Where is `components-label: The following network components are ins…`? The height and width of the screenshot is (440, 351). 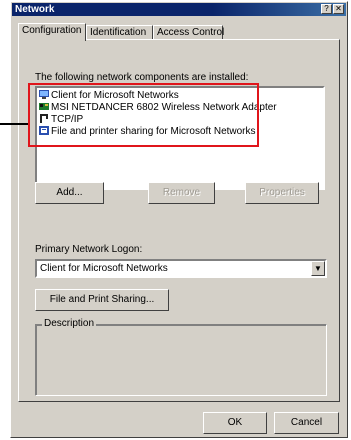
components-label: The following network components are ins… is located at coordinates (142, 77).